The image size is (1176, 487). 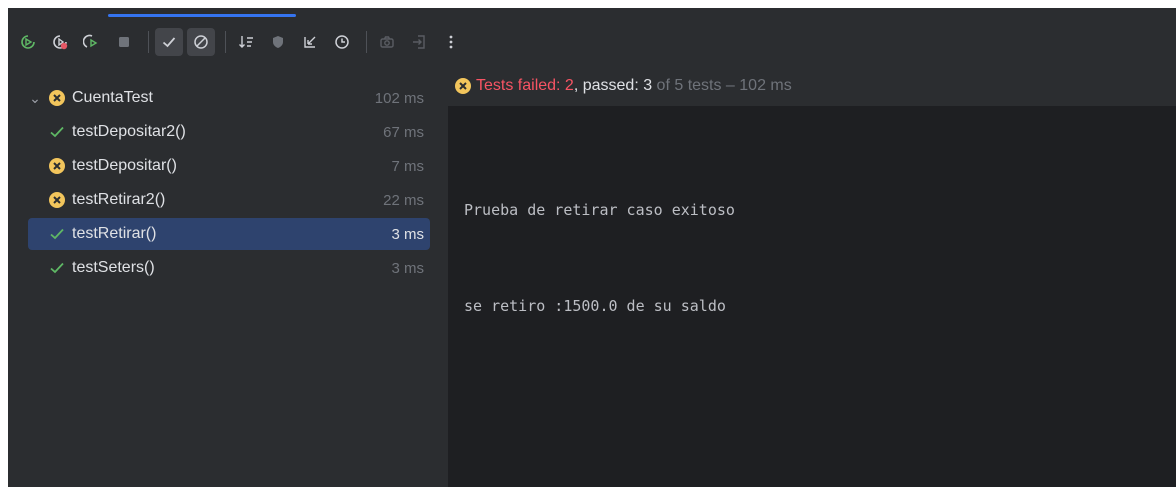 What do you see at coordinates (60, 42) in the screenshot?
I see `rerun-failed-icon` at bounding box center [60, 42].